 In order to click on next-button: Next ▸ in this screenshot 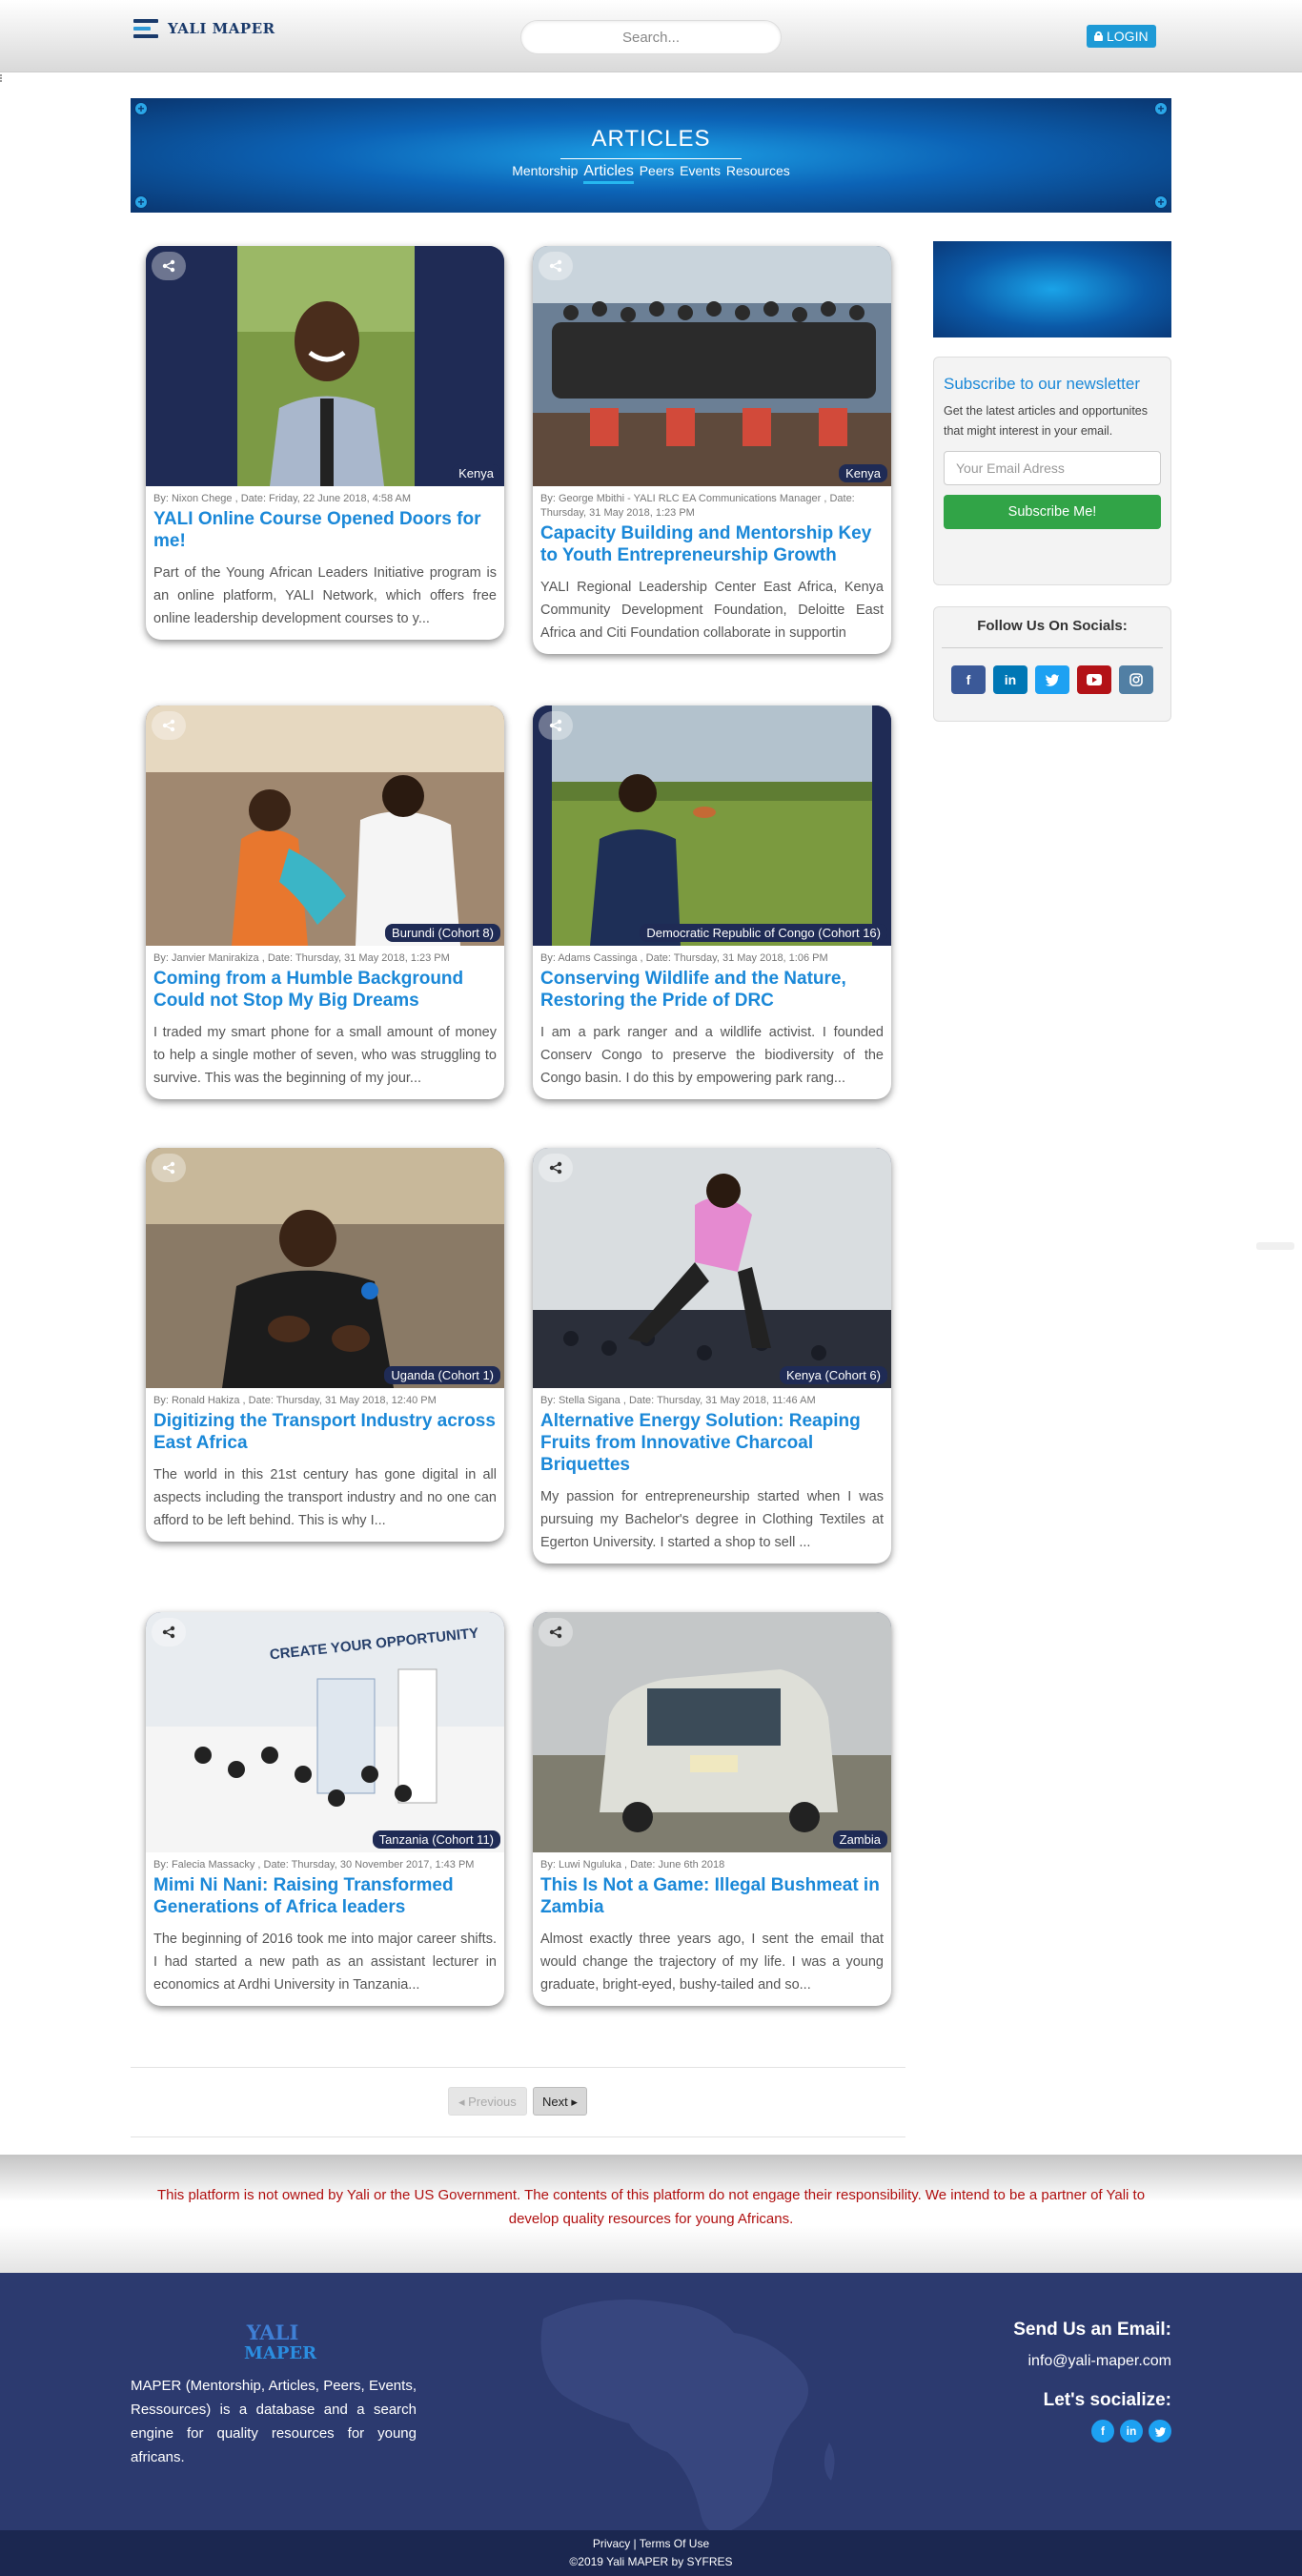, I will do `click(560, 2101)`.